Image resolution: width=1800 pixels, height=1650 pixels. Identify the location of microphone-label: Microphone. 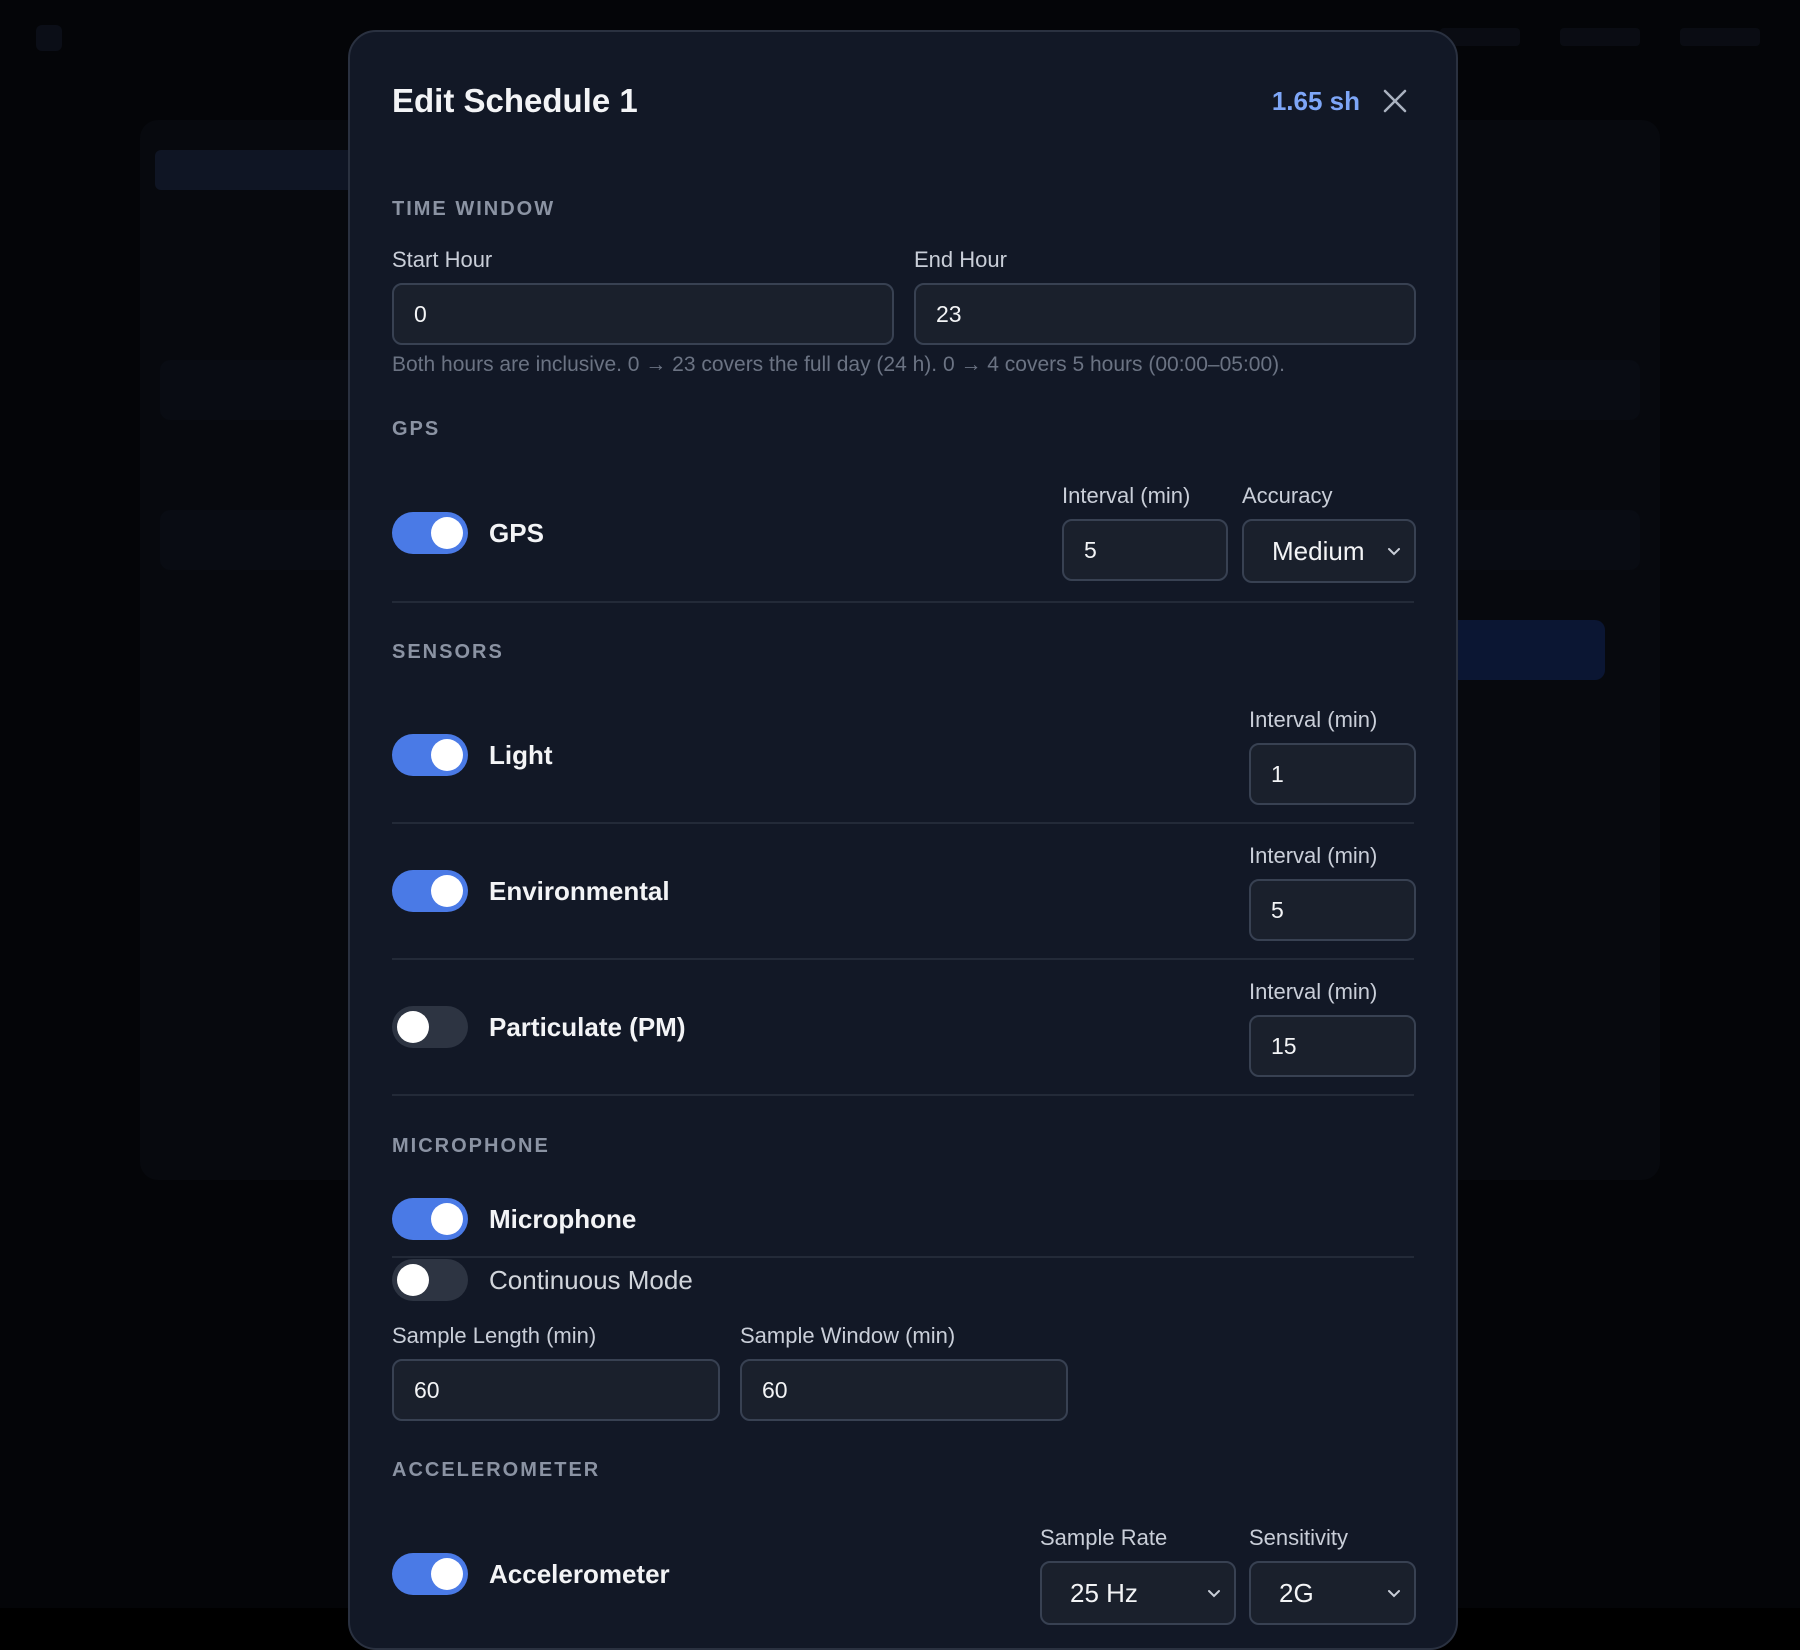
(562, 1219).